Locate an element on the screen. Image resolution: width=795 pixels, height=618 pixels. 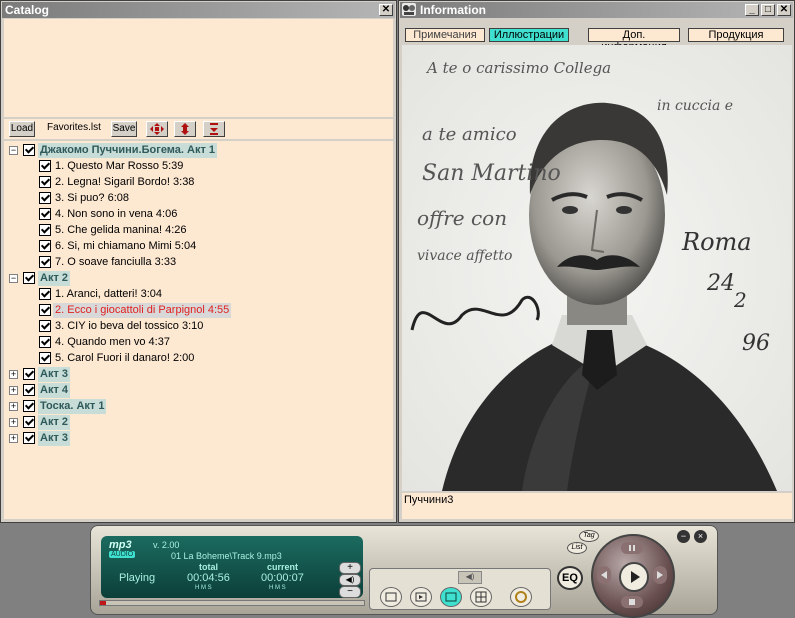
tree-item: 6. Si, mi chiamano Mimi 5:04 is located at coordinates (196, 246).